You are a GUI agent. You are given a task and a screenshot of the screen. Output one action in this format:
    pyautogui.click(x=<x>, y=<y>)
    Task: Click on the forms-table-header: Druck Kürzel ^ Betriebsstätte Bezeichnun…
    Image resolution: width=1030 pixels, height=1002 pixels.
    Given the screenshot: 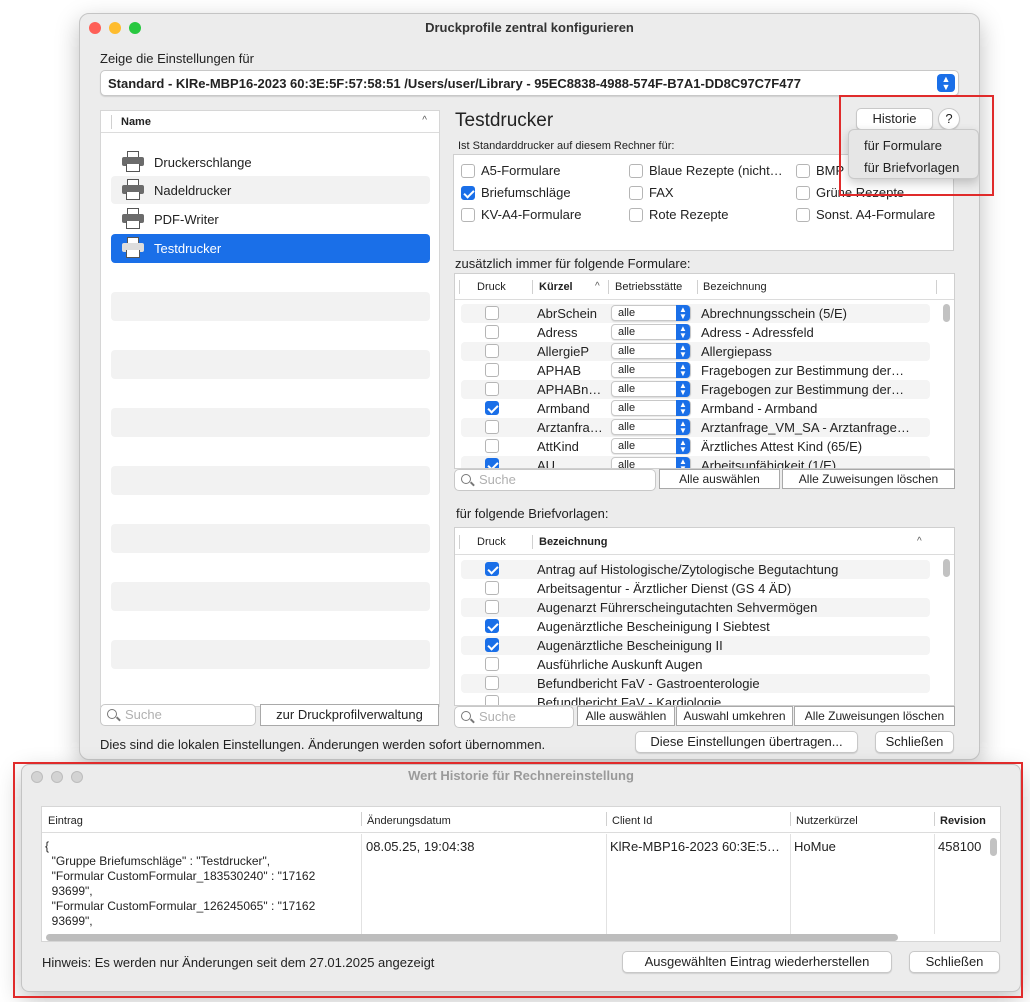 What is the action you would take?
    pyautogui.click(x=704, y=287)
    